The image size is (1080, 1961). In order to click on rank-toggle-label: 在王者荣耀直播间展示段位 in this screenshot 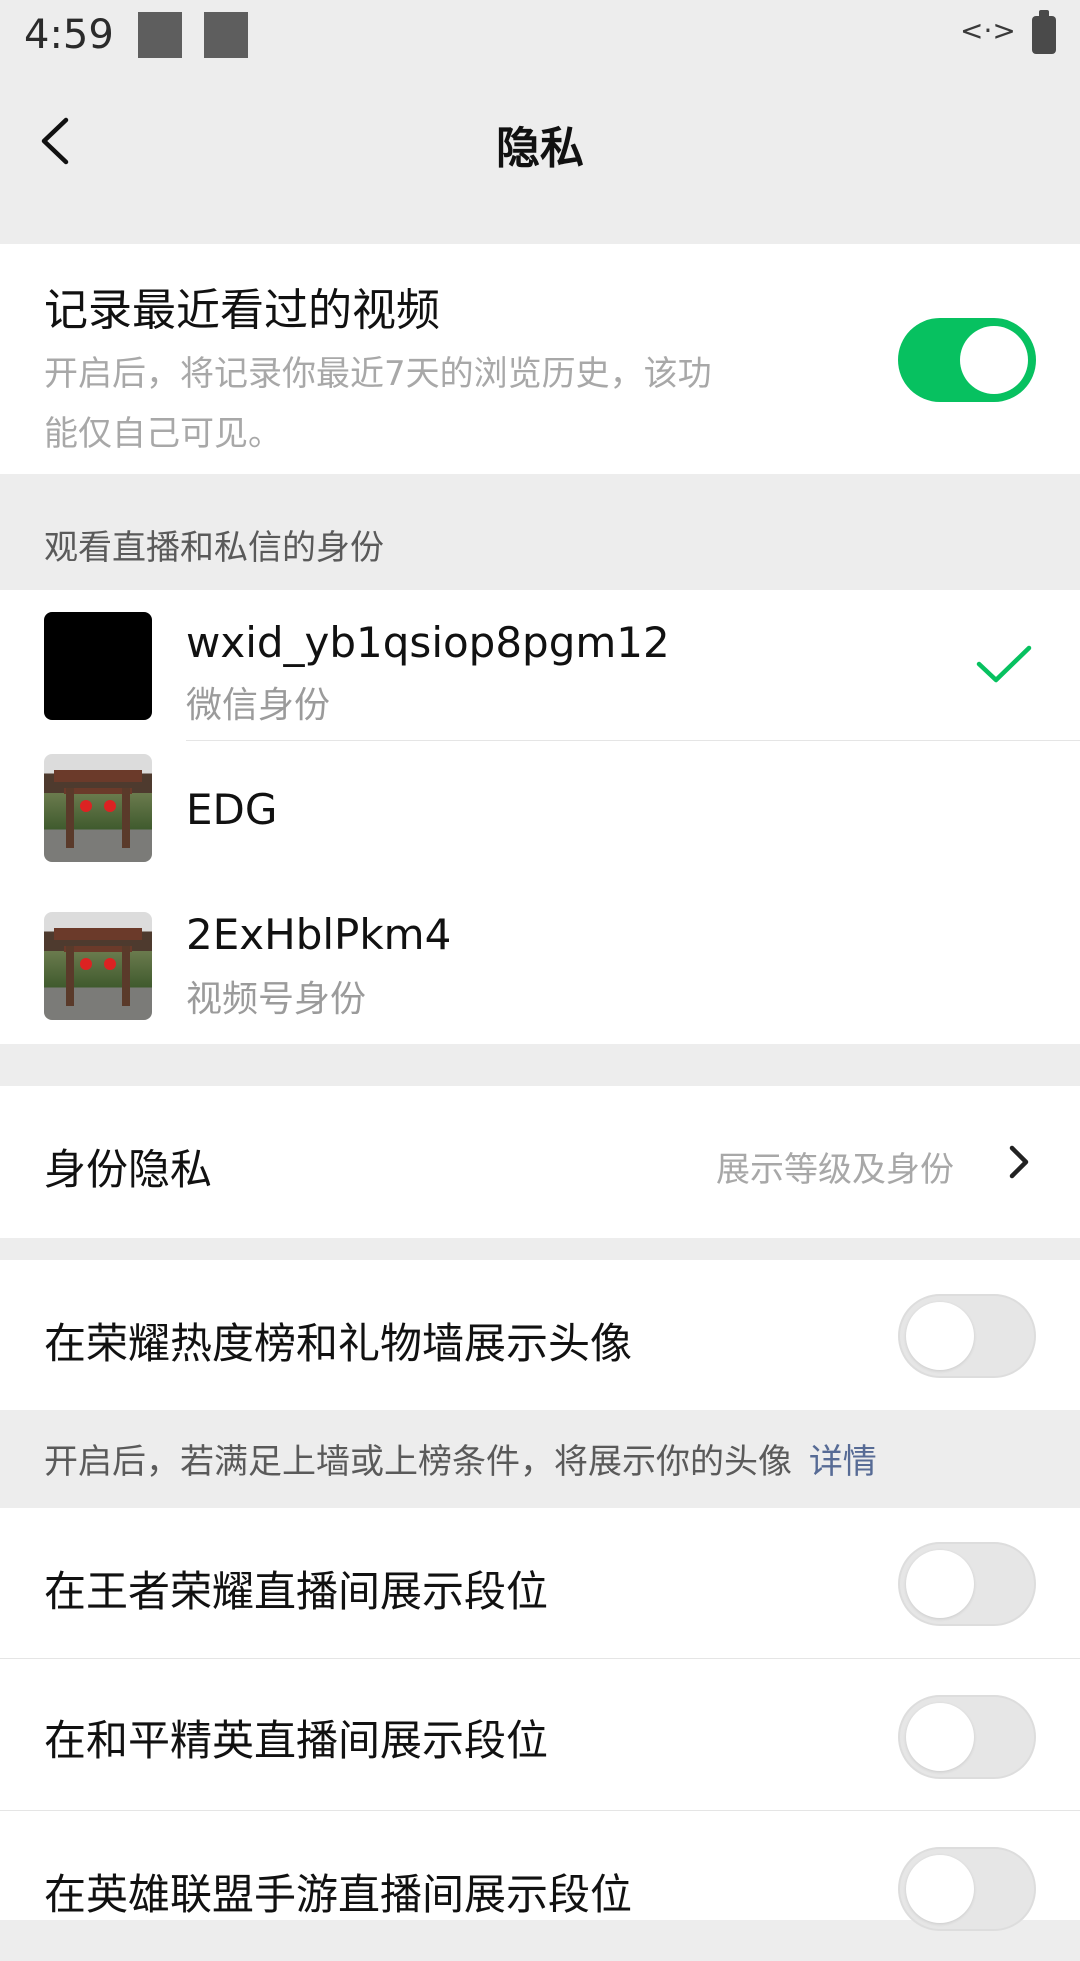, I will do `click(296, 1591)`.